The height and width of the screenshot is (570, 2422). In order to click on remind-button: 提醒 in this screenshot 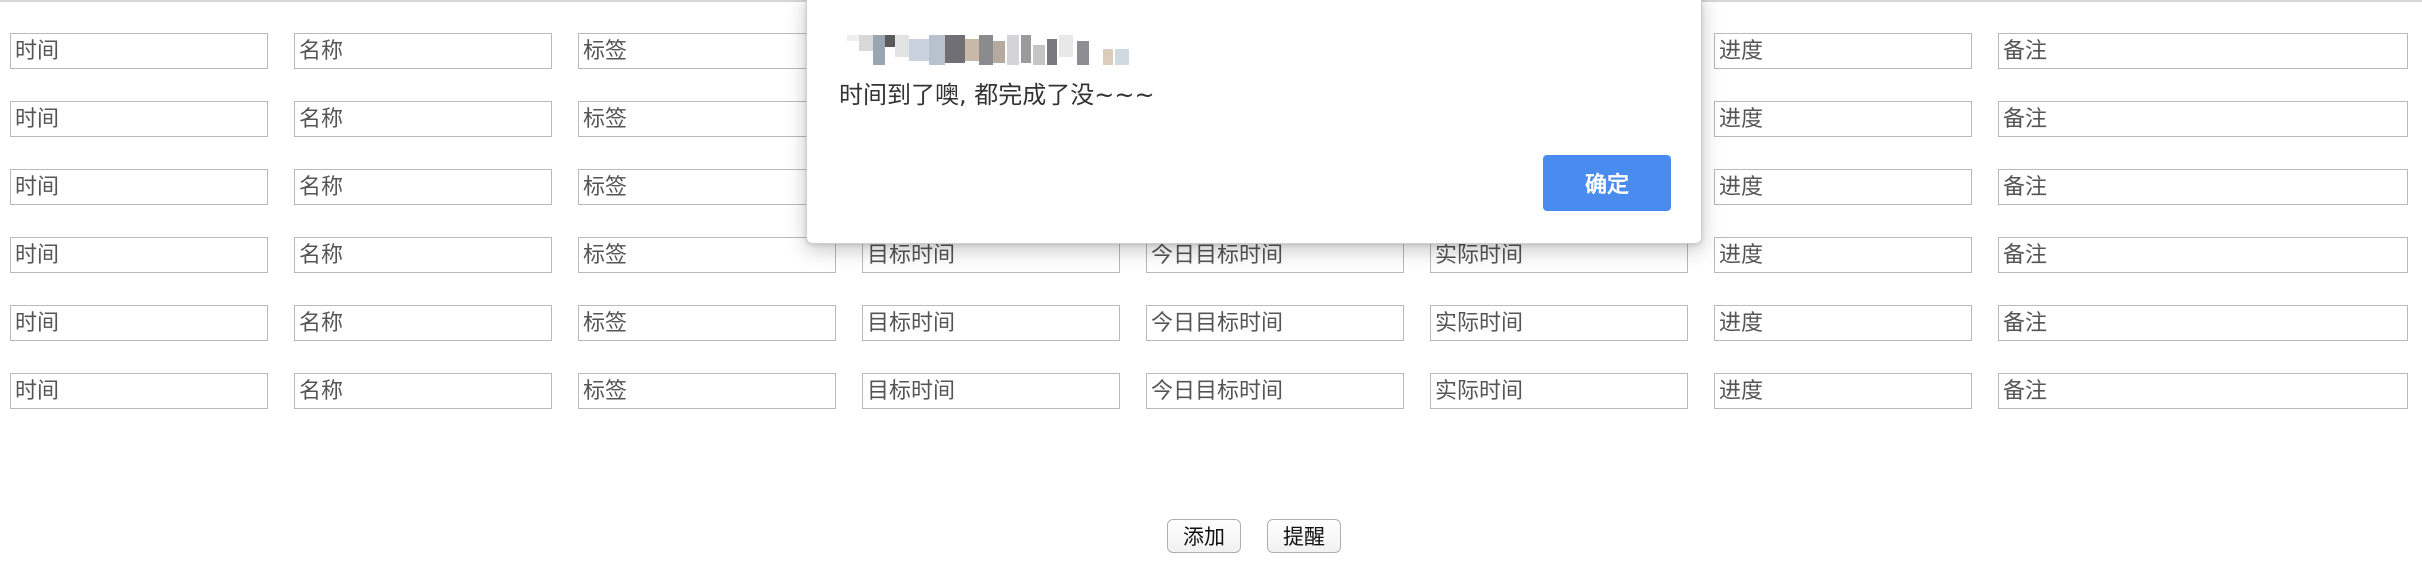, I will do `click(1304, 536)`.